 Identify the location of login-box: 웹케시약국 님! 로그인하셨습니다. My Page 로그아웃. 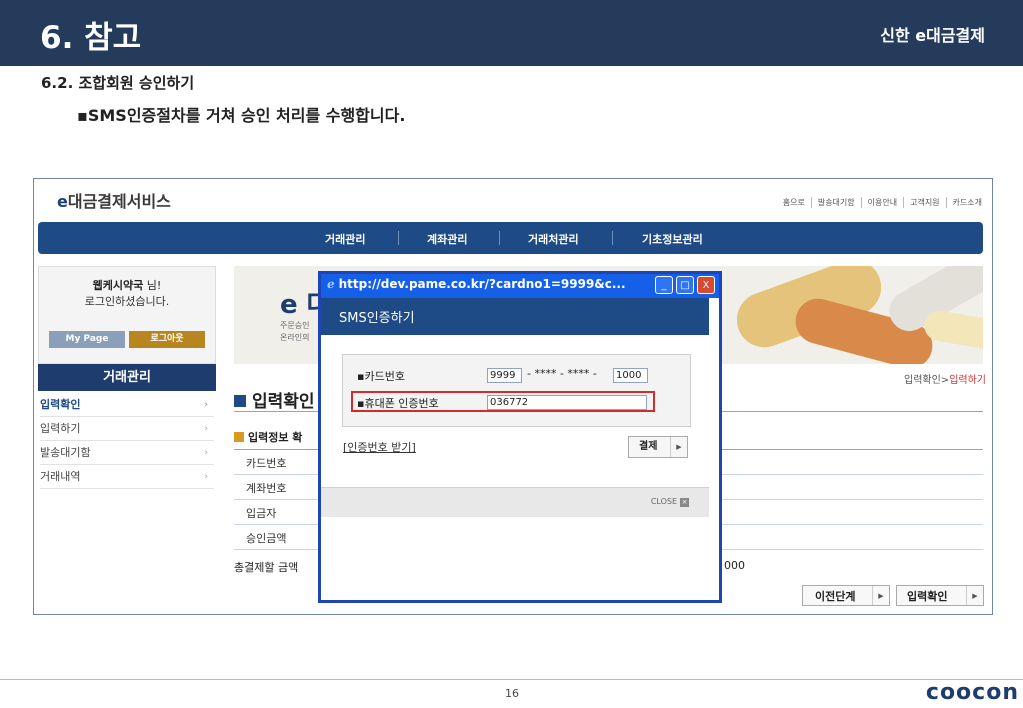
(127, 315).